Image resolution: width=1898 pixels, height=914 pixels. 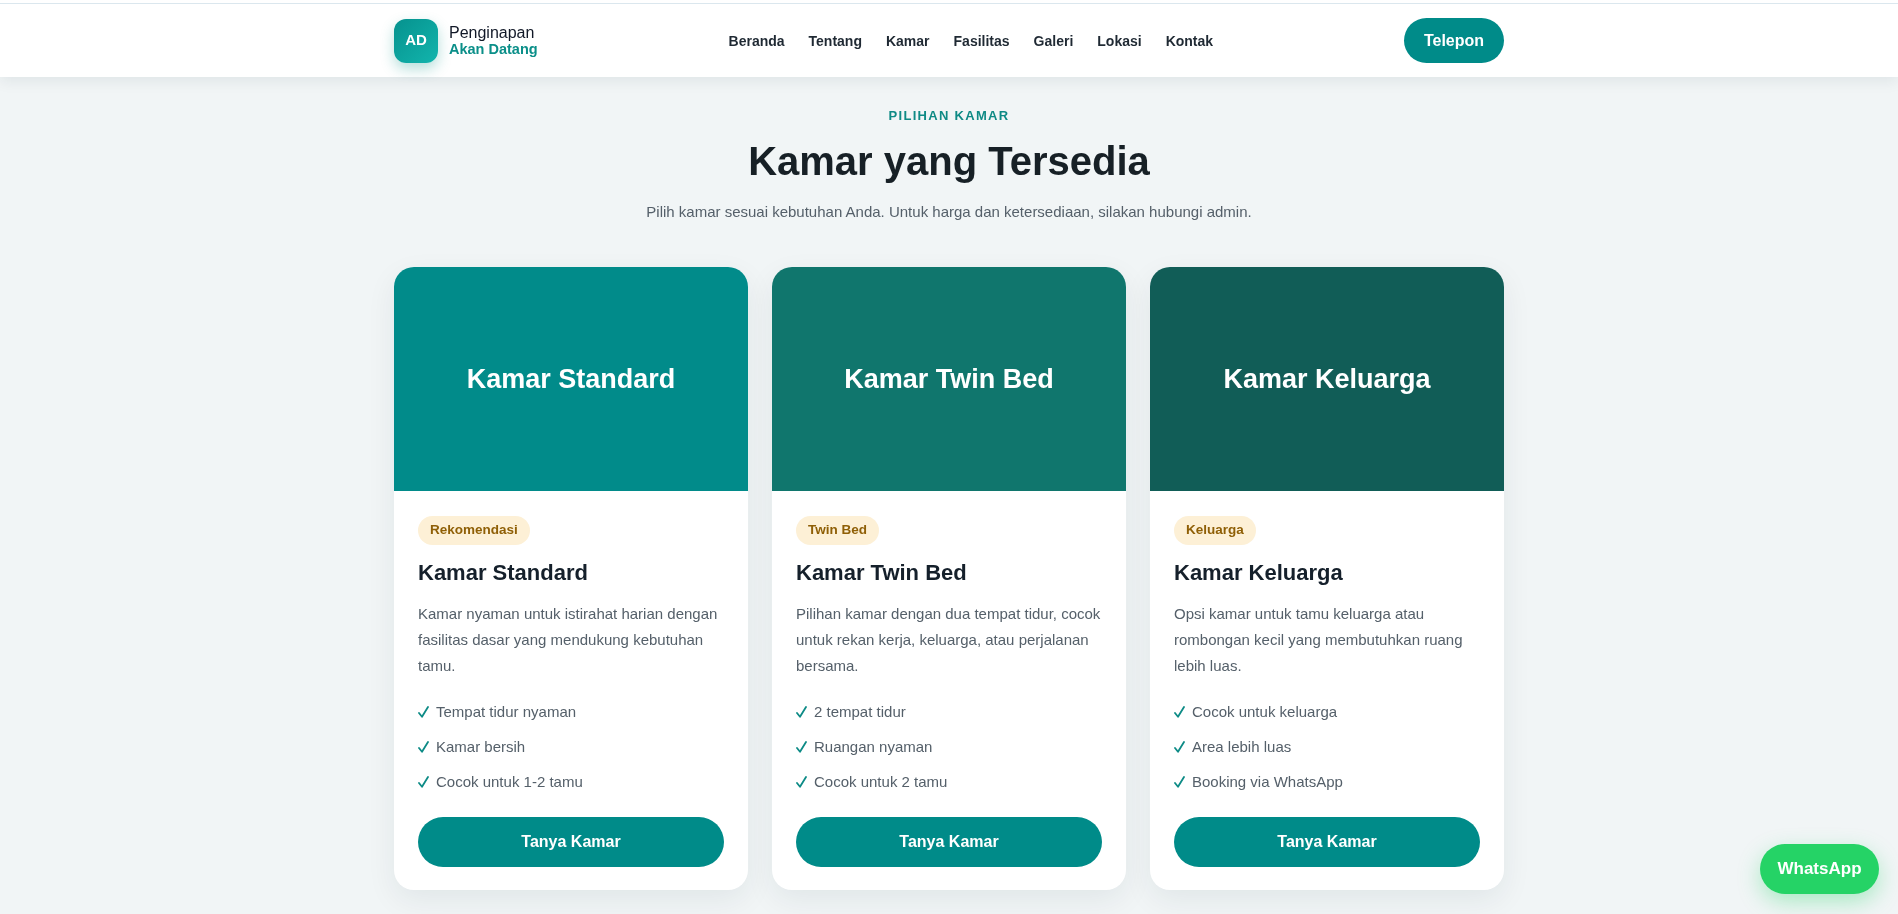 What do you see at coordinates (1053, 40) in the screenshot?
I see `nav-link: Galeri` at bounding box center [1053, 40].